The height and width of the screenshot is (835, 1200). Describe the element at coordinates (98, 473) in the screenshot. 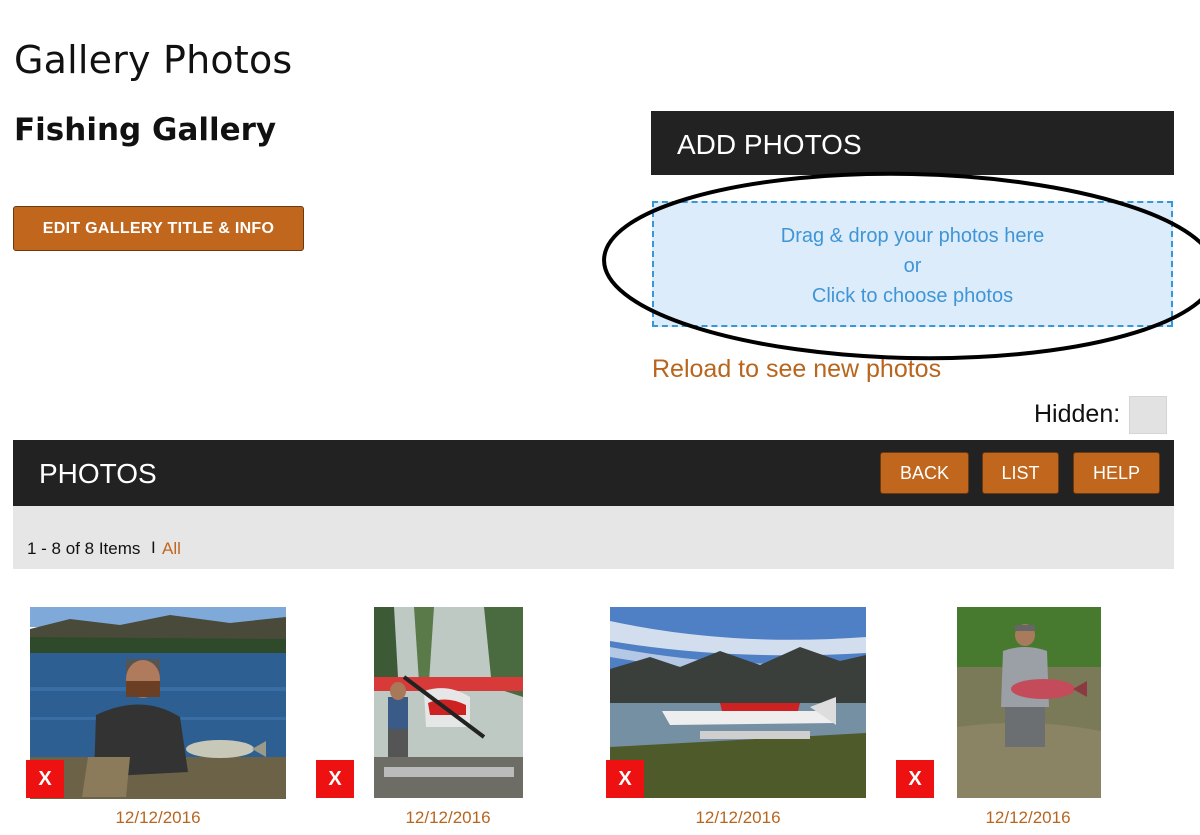

I see `photos-title: PHOTOS` at that location.